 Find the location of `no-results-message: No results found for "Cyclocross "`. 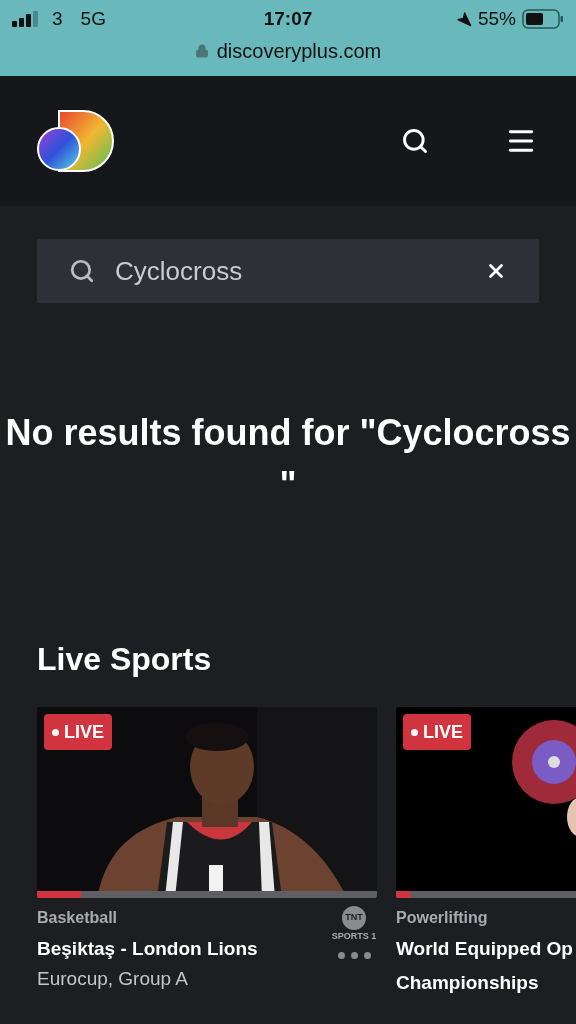

no-results-message: No results found for "Cyclocross " is located at coordinates (288, 459).